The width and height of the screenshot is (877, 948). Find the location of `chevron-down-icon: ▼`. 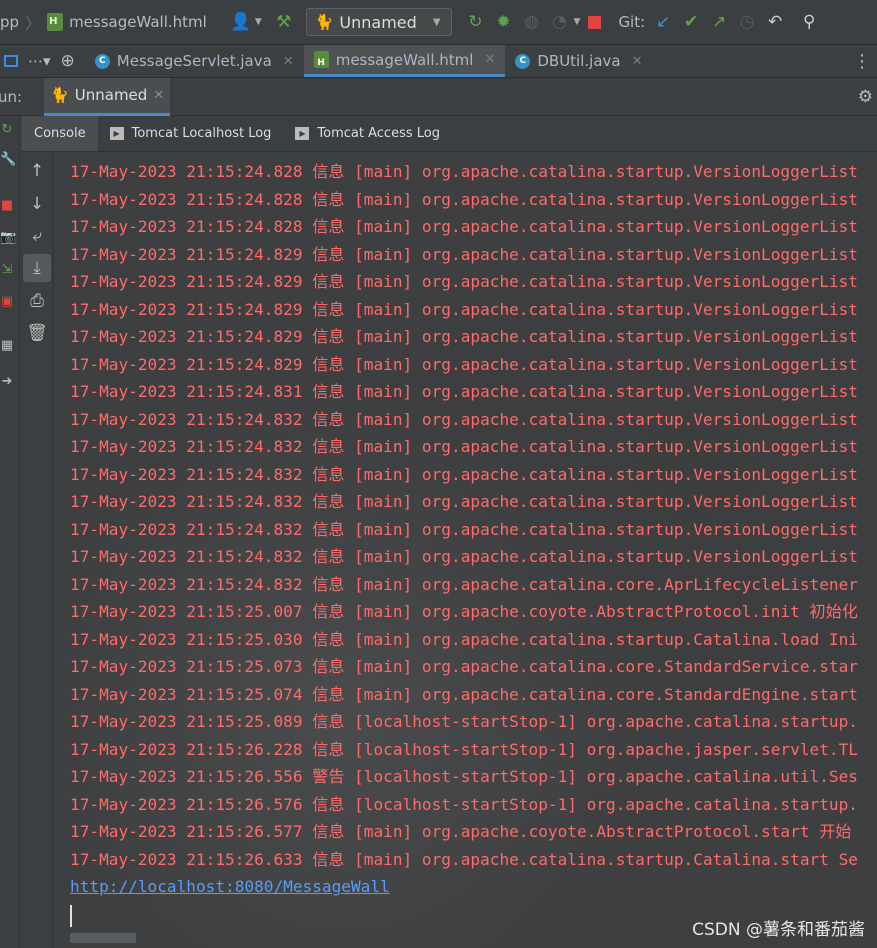

chevron-down-icon: ▼ is located at coordinates (436, 22).